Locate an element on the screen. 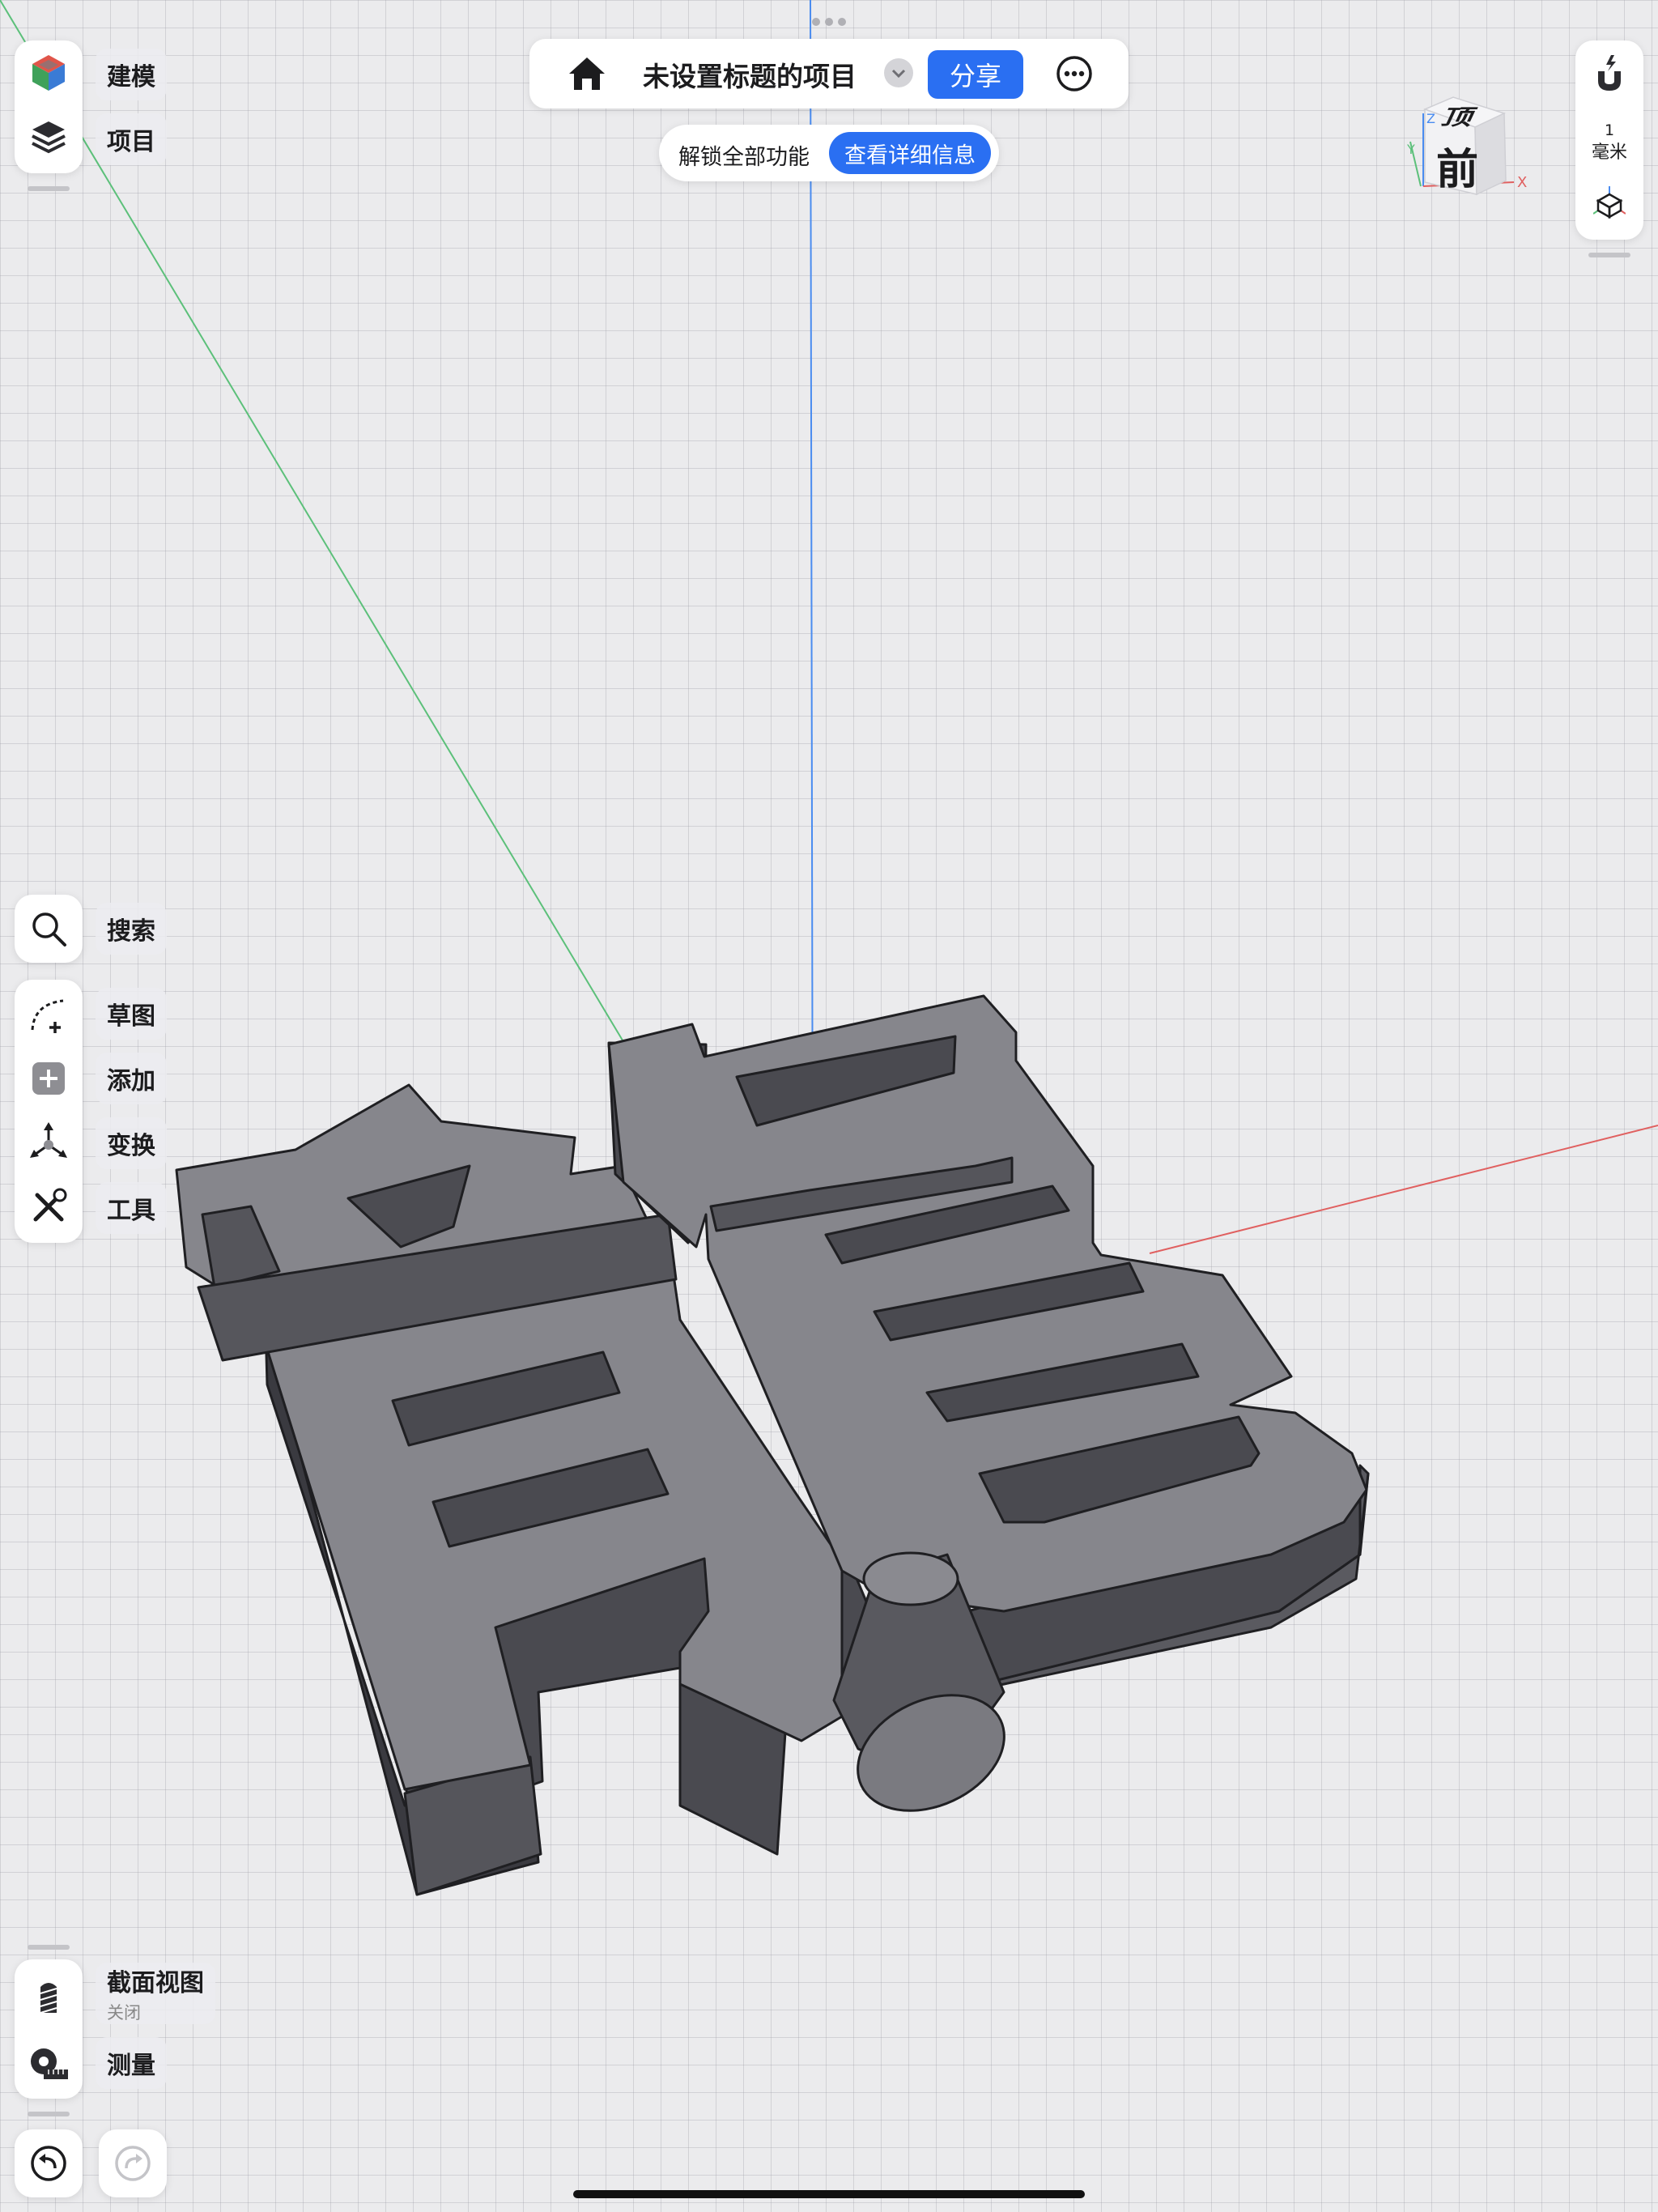  undo-panel-handle is located at coordinates (49, 2114).